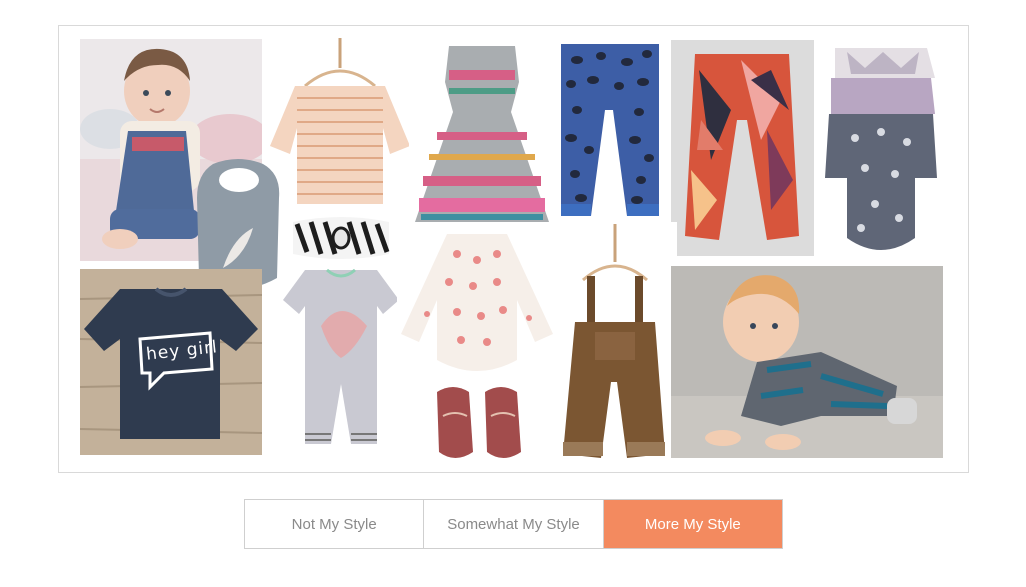 The width and height of the screenshot is (1026, 587). Describe the element at coordinates (171, 362) in the screenshot. I see `graphic-tee: hey girl` at that location.